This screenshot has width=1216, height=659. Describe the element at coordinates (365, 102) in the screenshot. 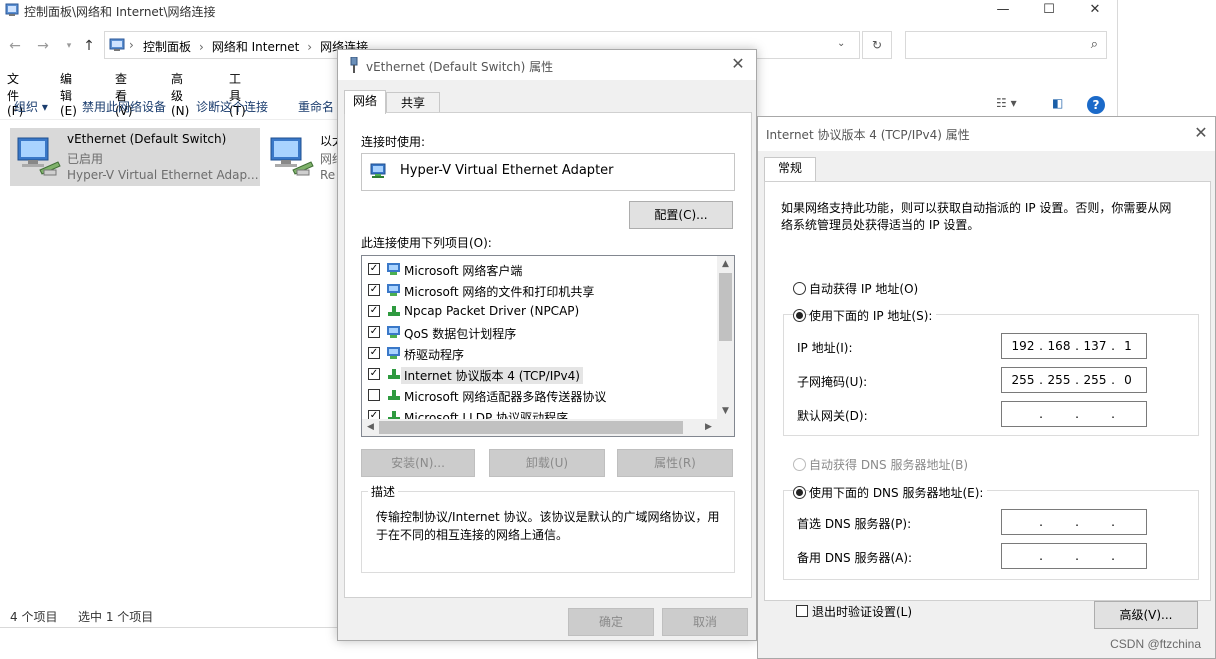

I see `tab-network: 网络` at that location.